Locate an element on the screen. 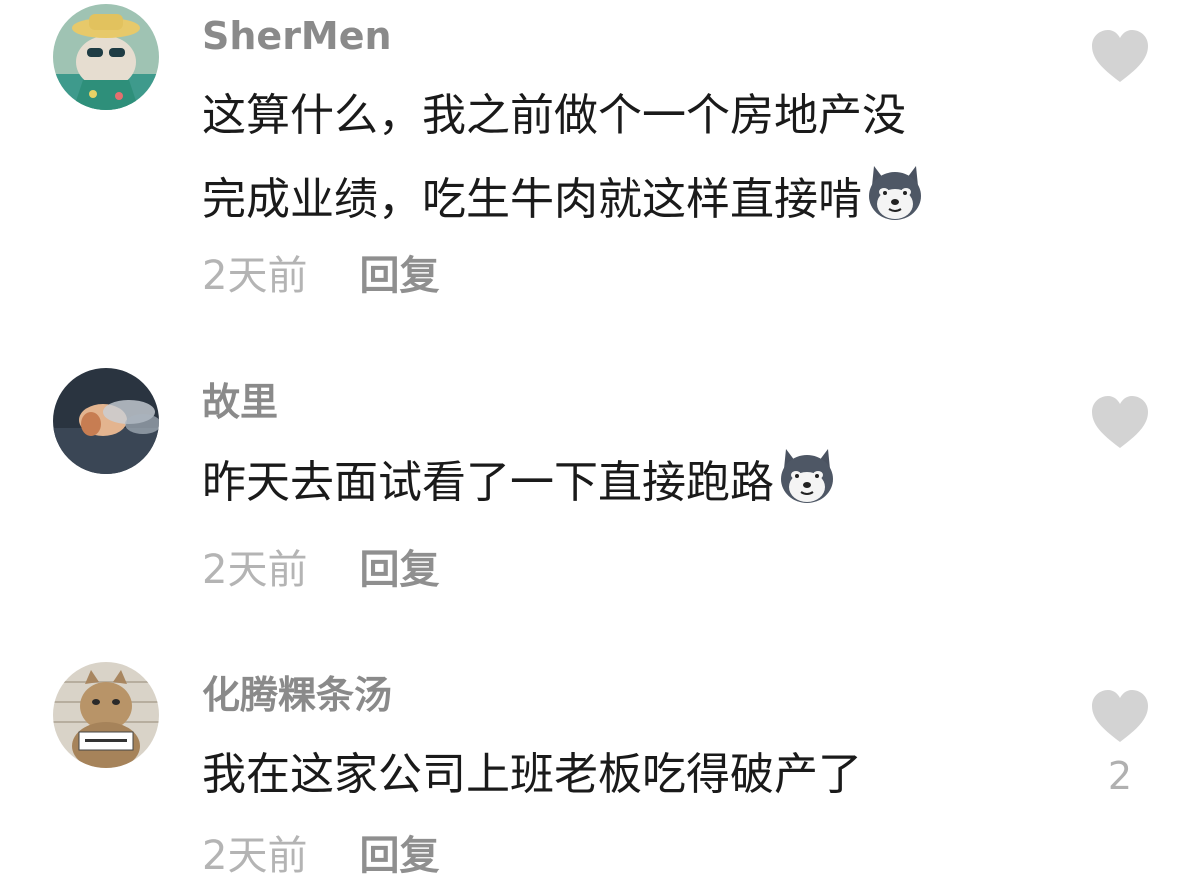  comment-text: 昨天去面试看了一下直接跑路 is located at coordinates (612, 483).